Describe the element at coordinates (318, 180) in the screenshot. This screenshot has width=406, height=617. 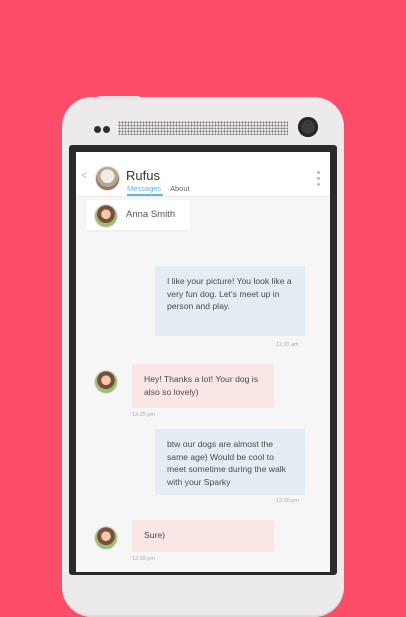
I see `more-menu-icon` at that location.